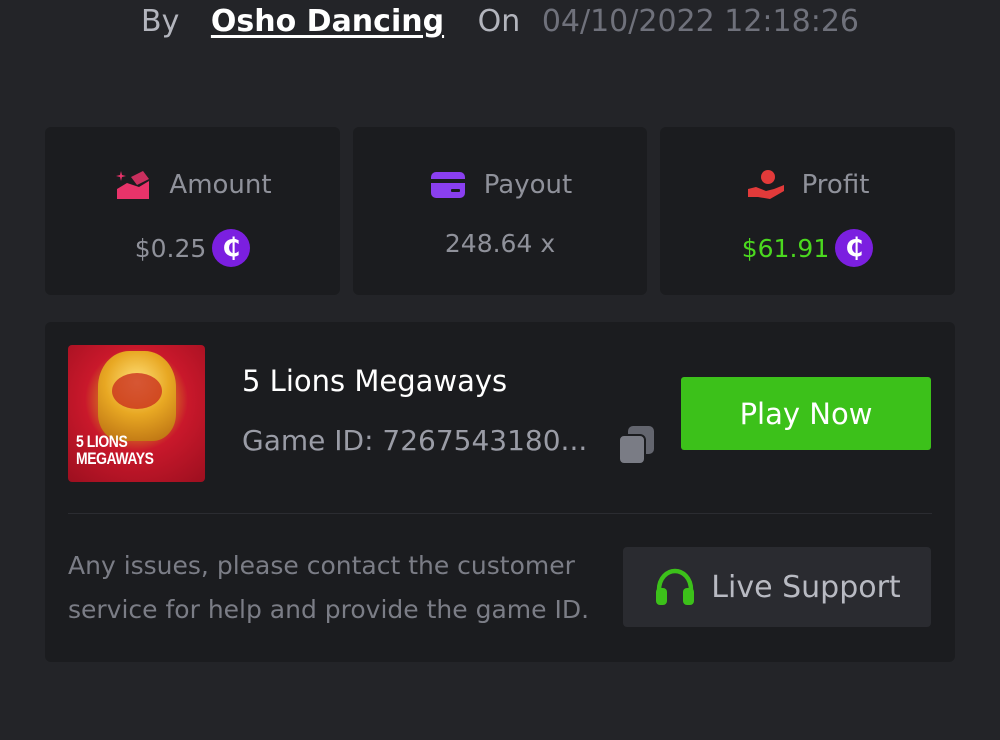  I want to click on coins-hand-icon, so click(133, 185).